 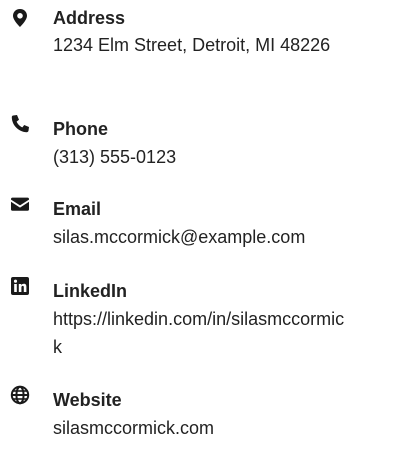 I want to click on linkedin-icon, so click(x=20, y=286).